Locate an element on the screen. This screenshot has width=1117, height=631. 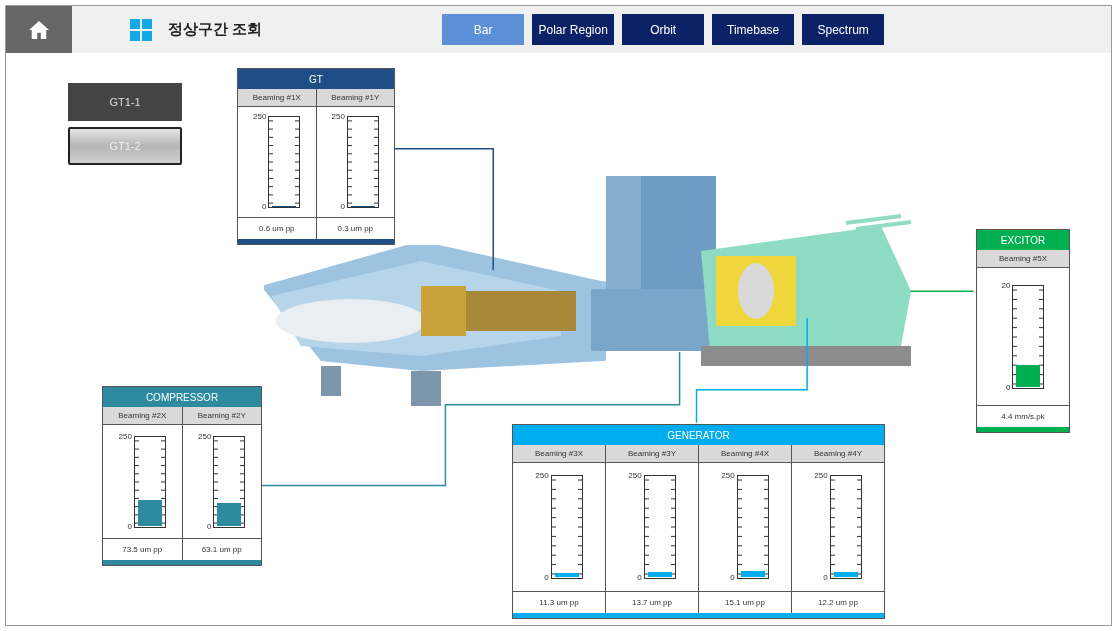
panel-title: GT is located at coordinates (316, 79).